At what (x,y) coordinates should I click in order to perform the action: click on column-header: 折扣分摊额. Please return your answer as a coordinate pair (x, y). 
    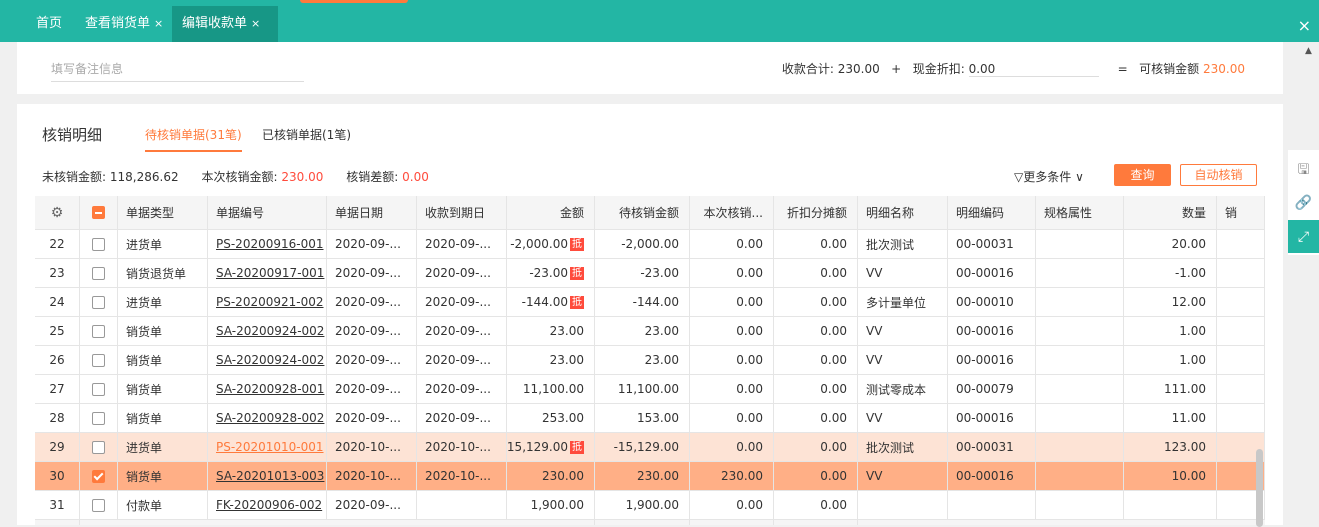
    Looking at the image, I should click on (816, 212).